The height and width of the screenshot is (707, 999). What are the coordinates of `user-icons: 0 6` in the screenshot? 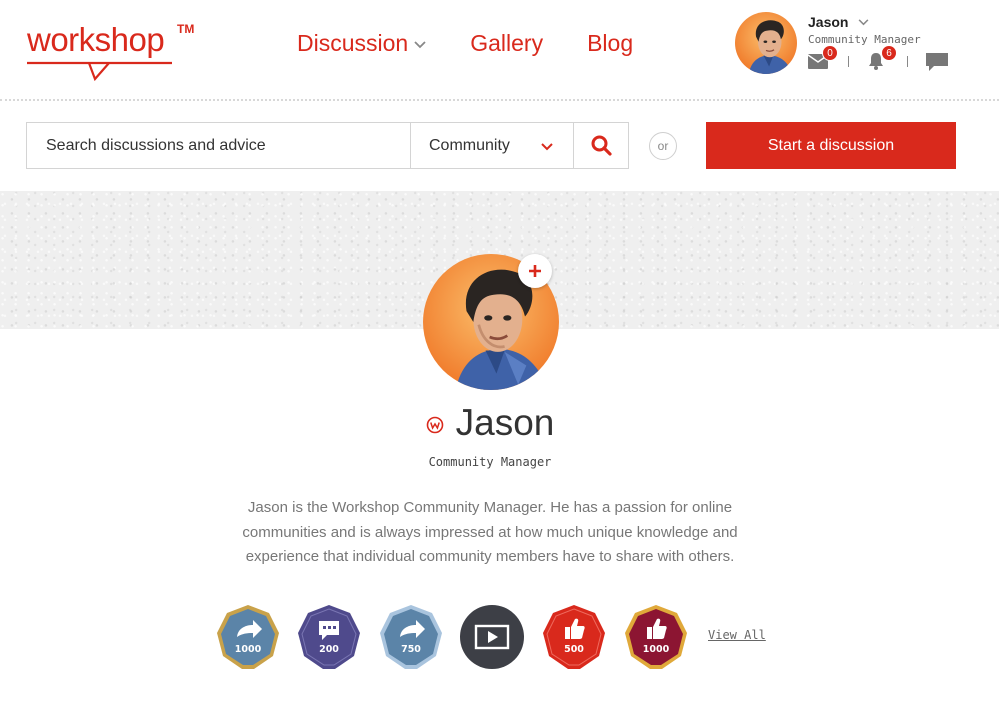 It's located at (877, 58).